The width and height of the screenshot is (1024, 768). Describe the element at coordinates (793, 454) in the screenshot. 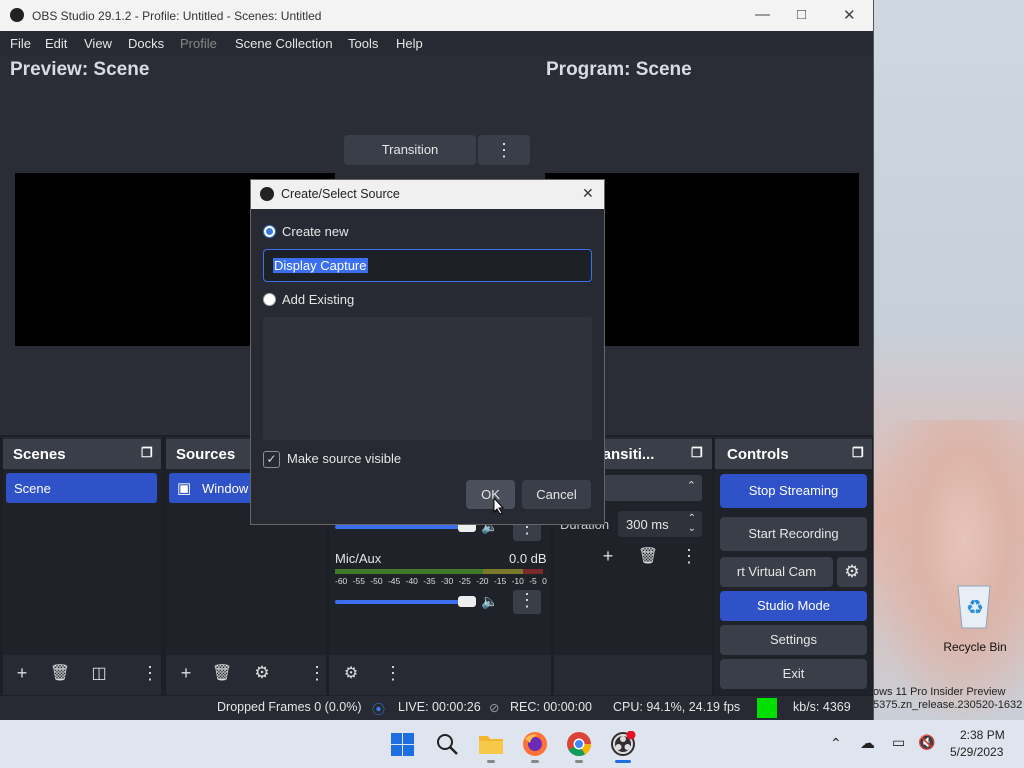

I see `controls-header: Controls ❐` at that location.